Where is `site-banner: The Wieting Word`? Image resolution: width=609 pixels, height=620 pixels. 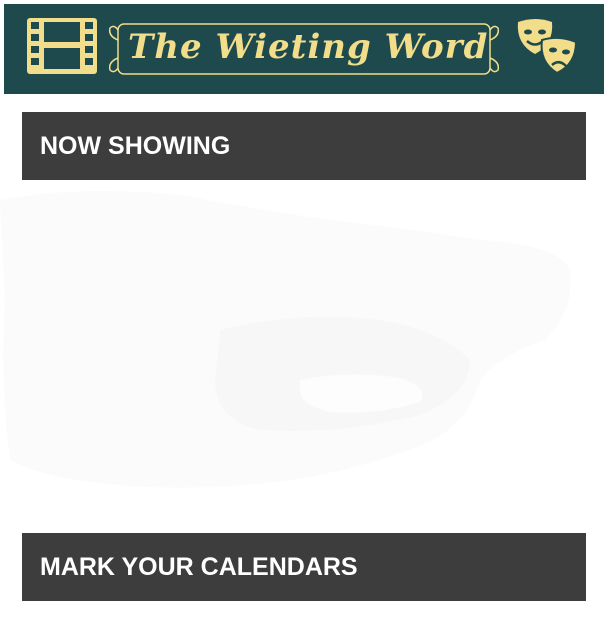 site-banner: The Wieting Word is located at coordinates (304, 49).